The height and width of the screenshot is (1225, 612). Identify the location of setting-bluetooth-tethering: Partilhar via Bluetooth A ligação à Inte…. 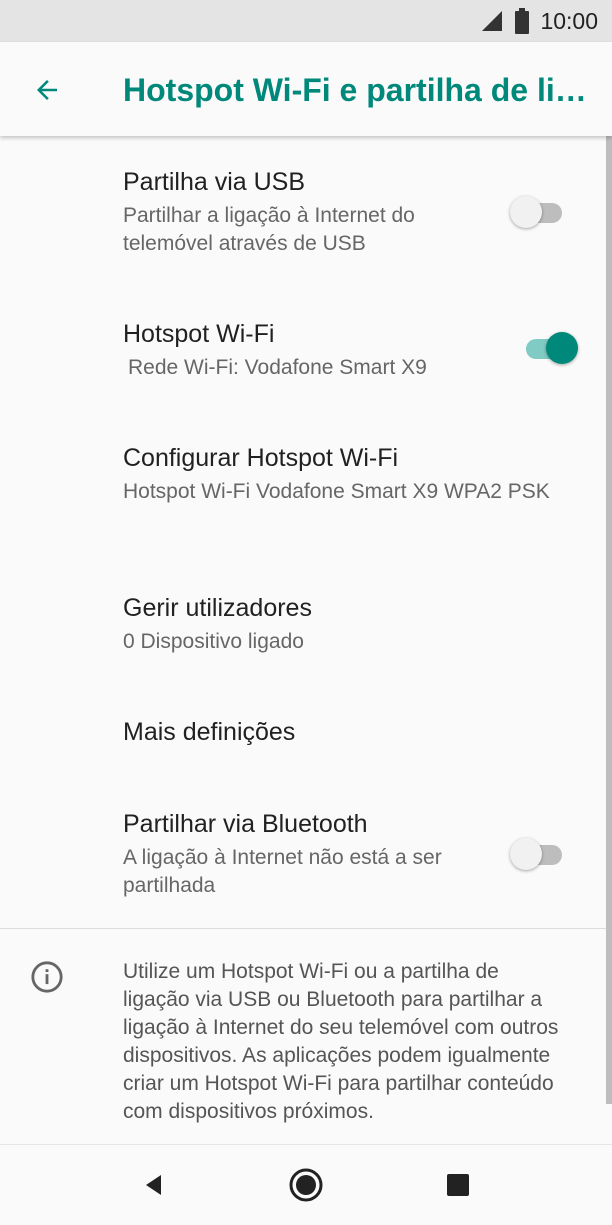
(333, 854).